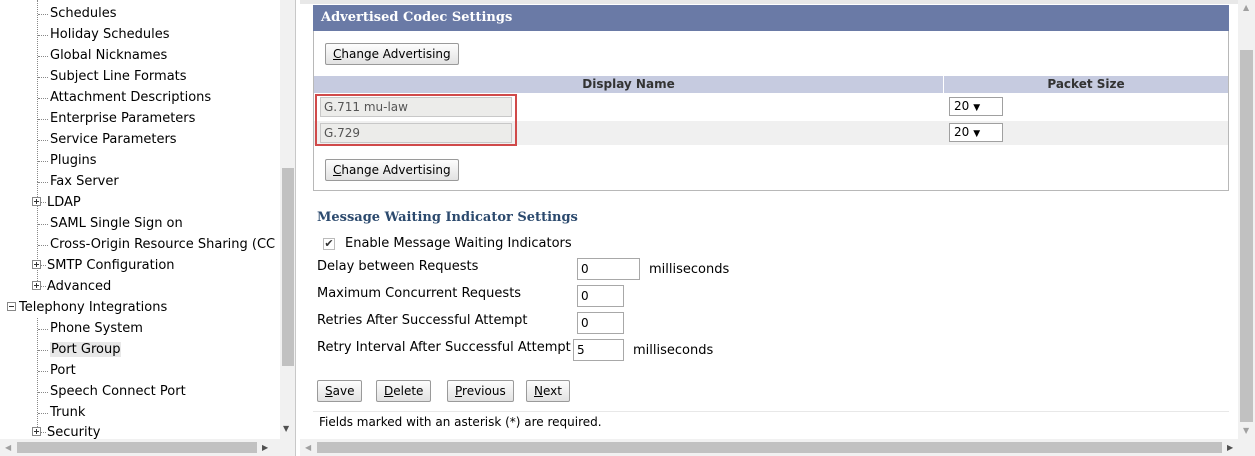 The image size is (1255, 456). What do you see at coordinates (943, 84) in the screenshot?
I see `column-divider` at bounding box center [943, 84].